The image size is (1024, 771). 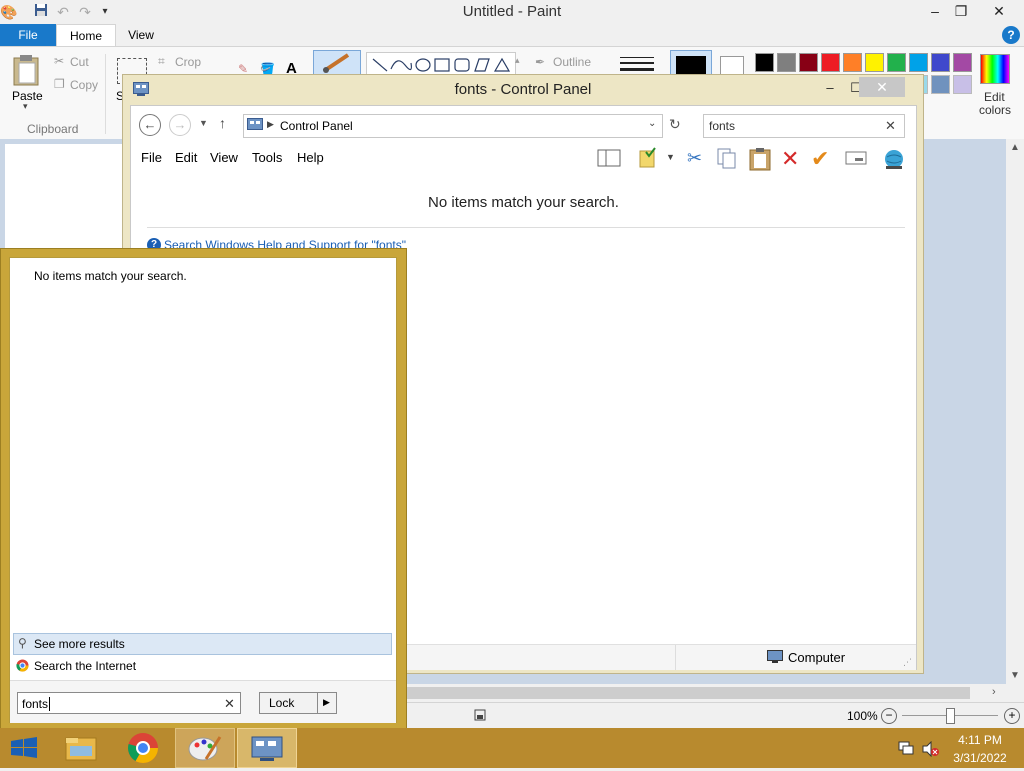 What do you see at coordinates (999, 11) in the screenshot?
I see `paint-close-icon: ✕` at bounding box center [999, 11].